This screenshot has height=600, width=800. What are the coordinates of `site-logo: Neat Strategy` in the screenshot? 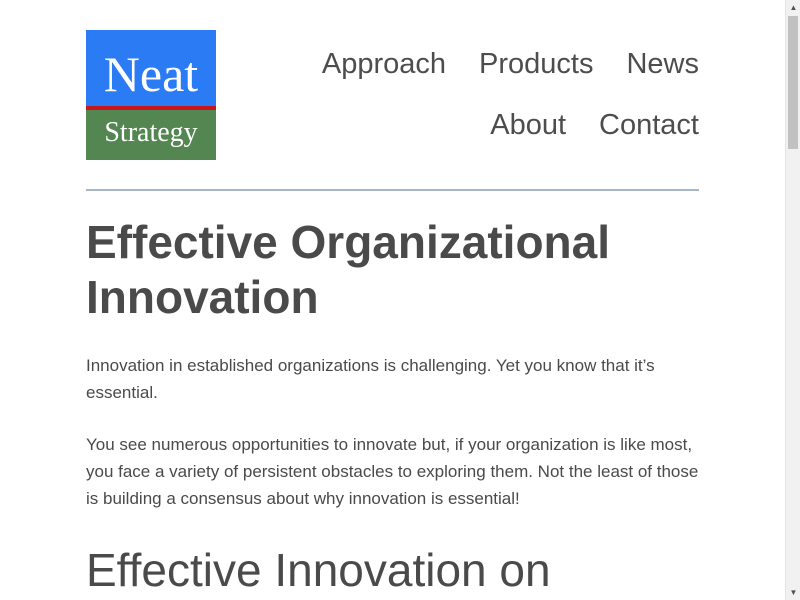 It's located at (151, 95).